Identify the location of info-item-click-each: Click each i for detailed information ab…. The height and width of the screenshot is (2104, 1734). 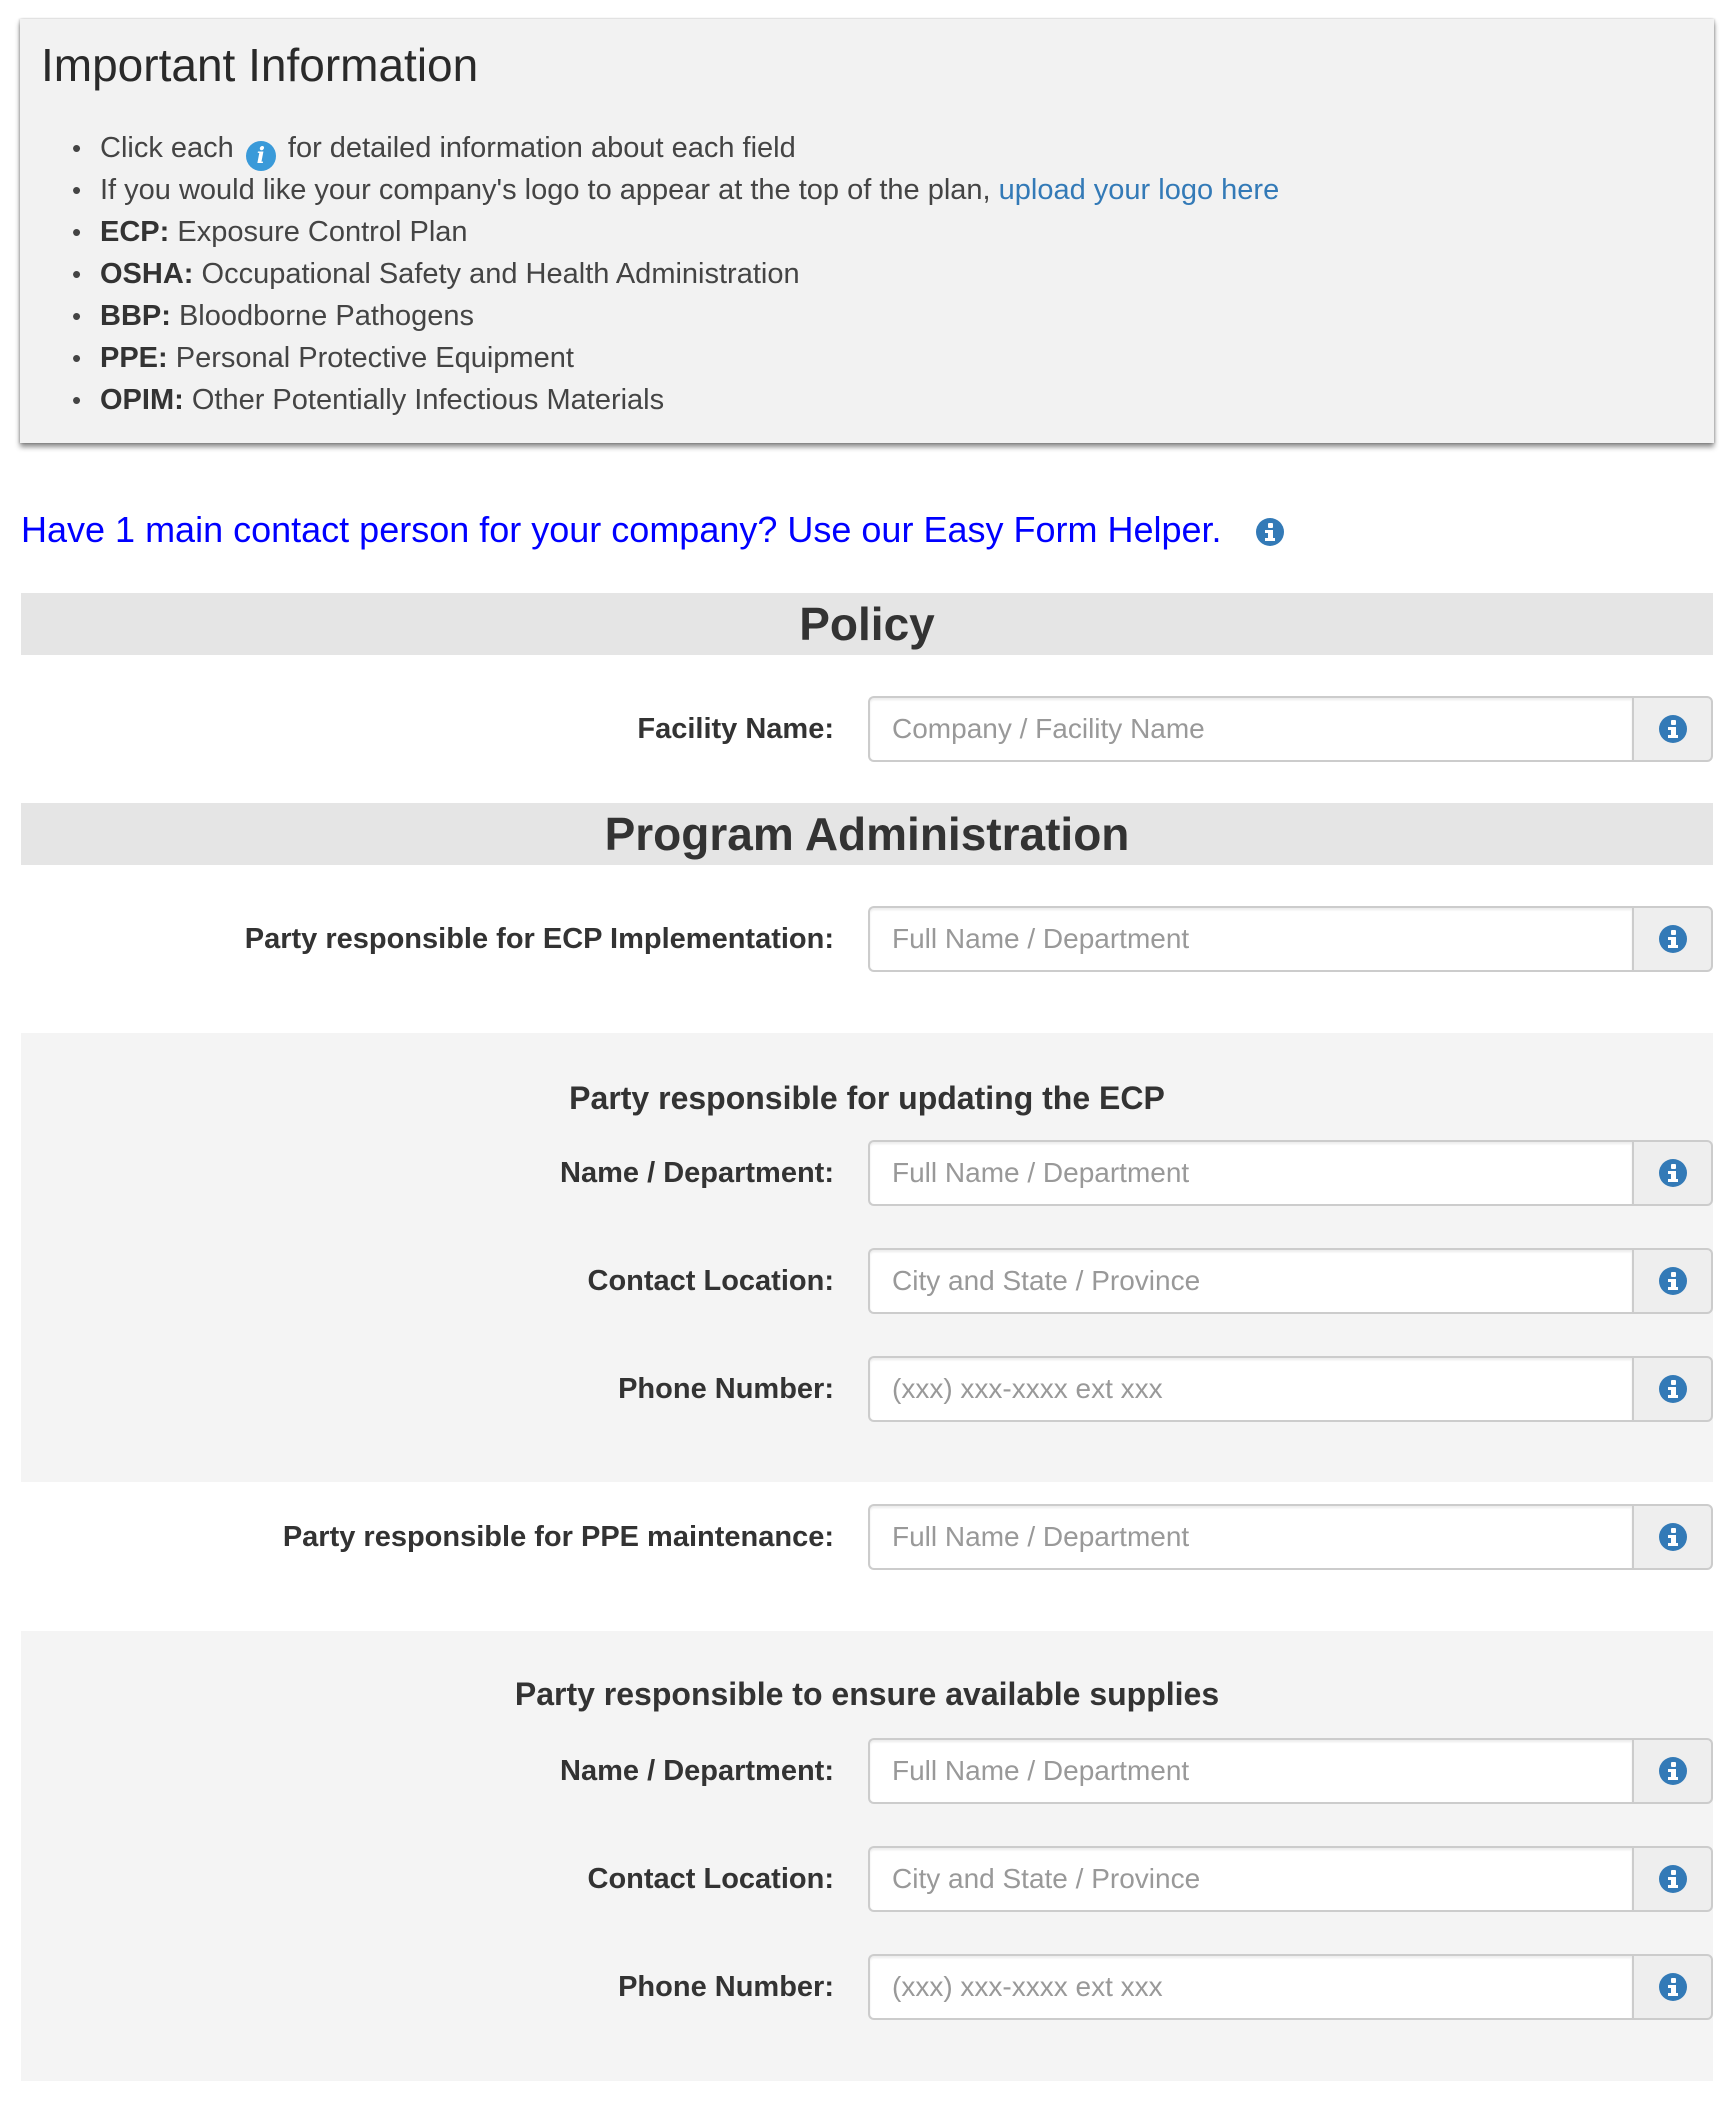
(675, 149).